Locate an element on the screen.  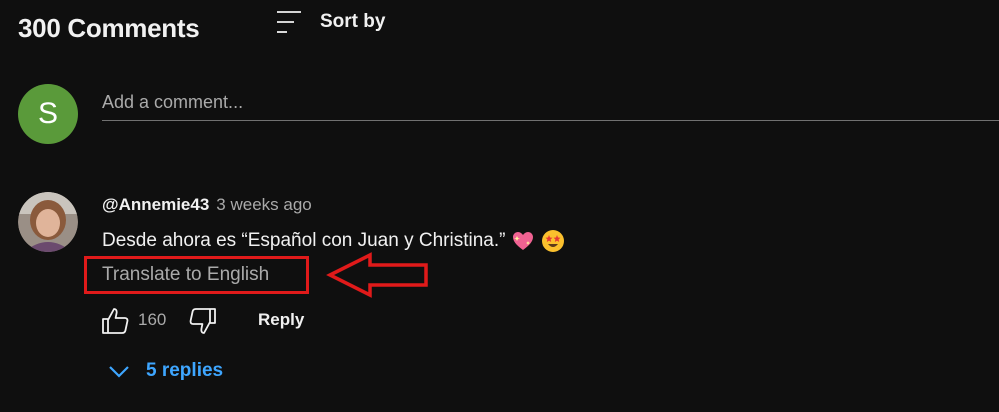
comments-header: 300 Comments is located at coordinates (109, 28).